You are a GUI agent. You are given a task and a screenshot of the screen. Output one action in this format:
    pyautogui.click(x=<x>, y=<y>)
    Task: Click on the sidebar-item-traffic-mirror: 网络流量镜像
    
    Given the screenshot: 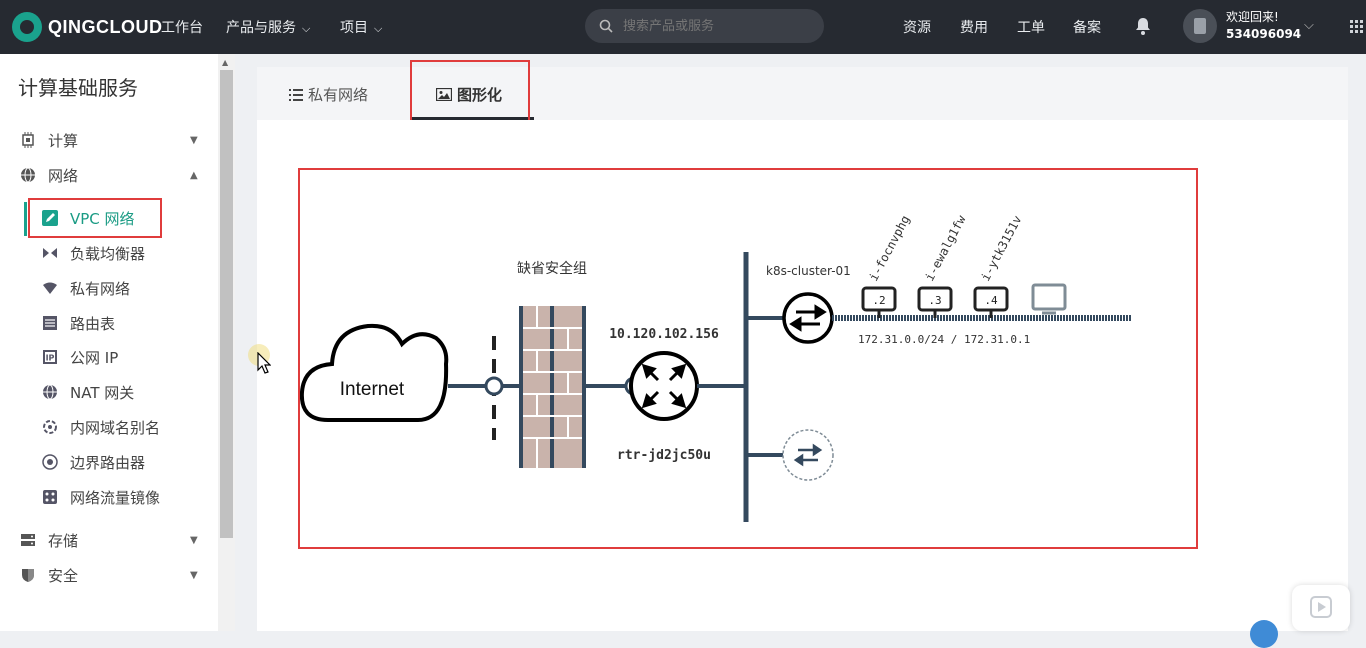 What is the action you would take?
    pyautogui.click(x=109, y=497)
    